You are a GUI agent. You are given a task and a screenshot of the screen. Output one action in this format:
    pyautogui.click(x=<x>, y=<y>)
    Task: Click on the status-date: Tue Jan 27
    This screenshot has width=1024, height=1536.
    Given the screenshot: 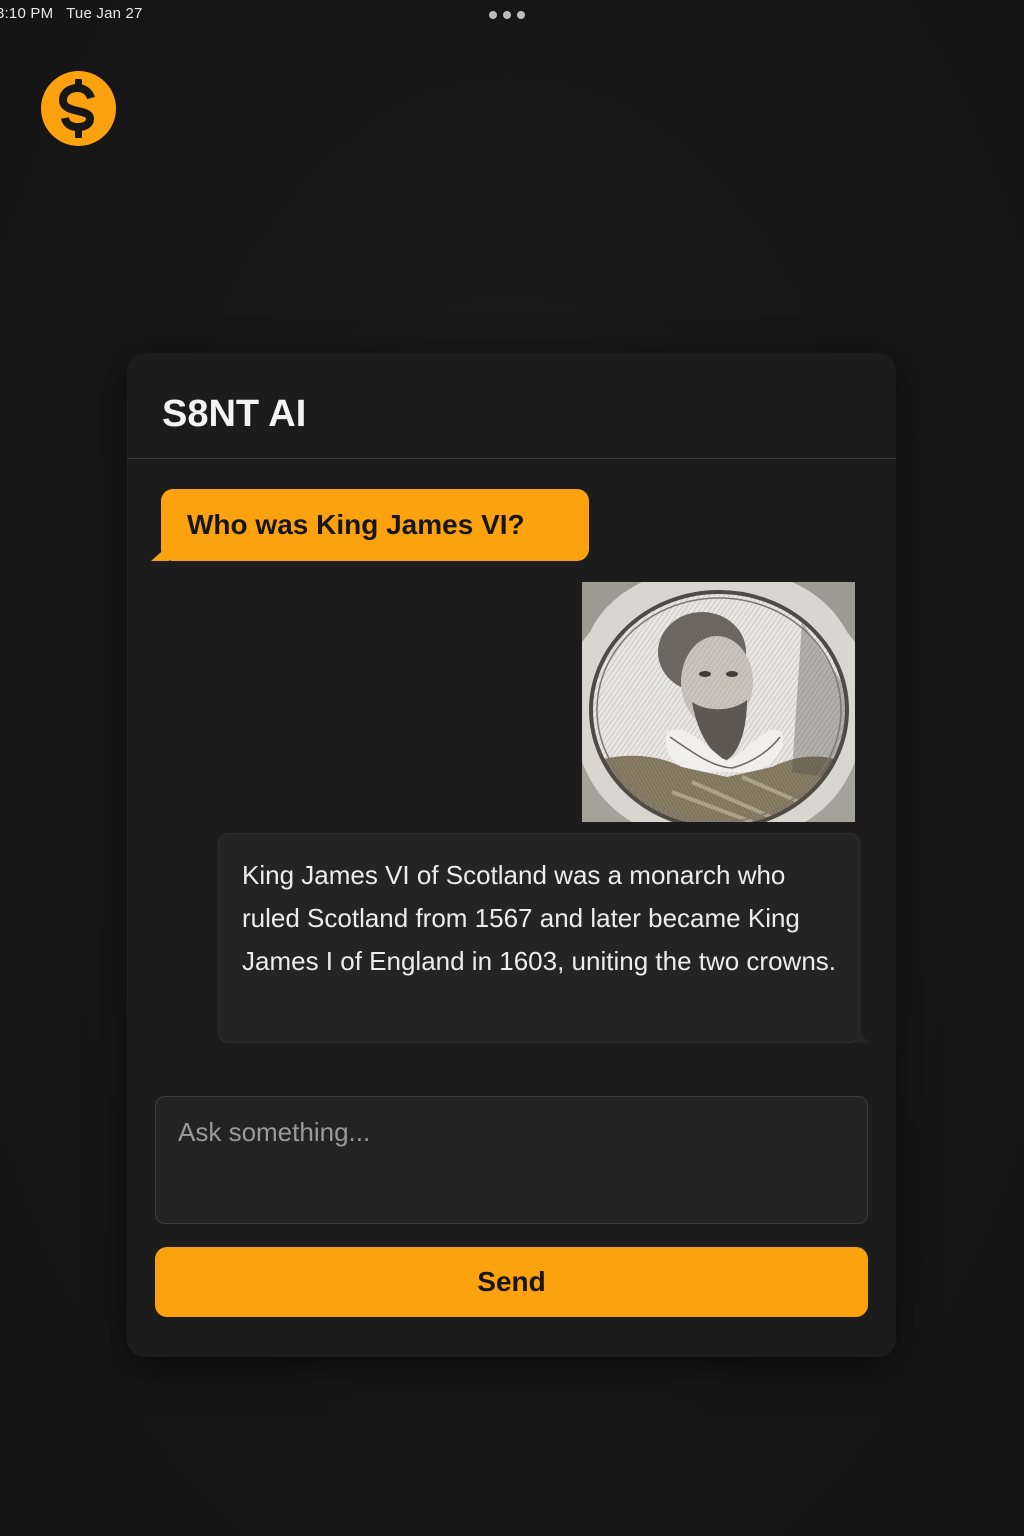 What is the action you would take?
    pyautogui.click(x=104, y=13)
    